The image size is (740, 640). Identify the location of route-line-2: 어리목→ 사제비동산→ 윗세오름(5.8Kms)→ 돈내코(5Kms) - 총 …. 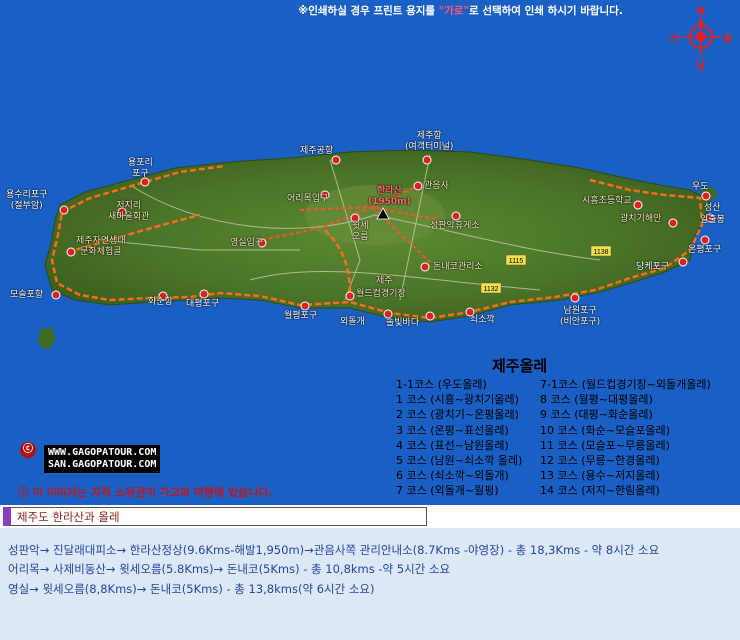
(229, 569).